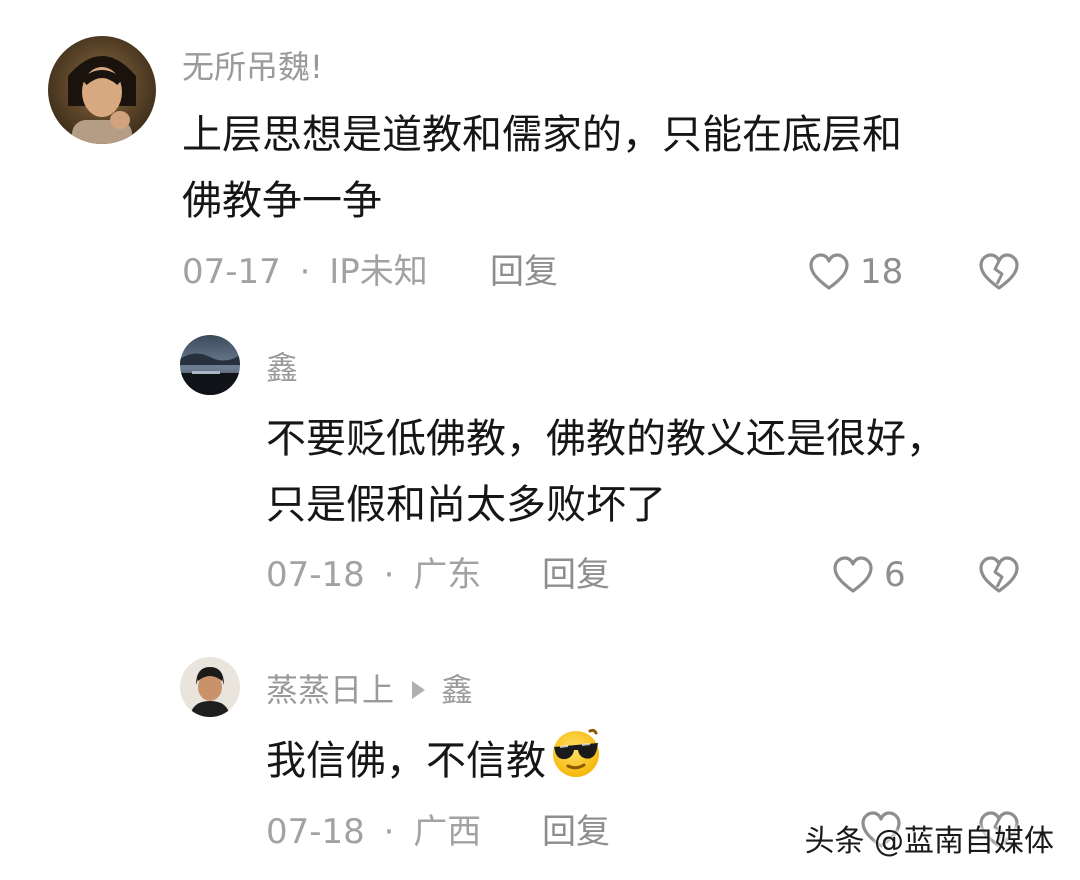  I want to click on comment-date: 07-17, so click(231, 272).